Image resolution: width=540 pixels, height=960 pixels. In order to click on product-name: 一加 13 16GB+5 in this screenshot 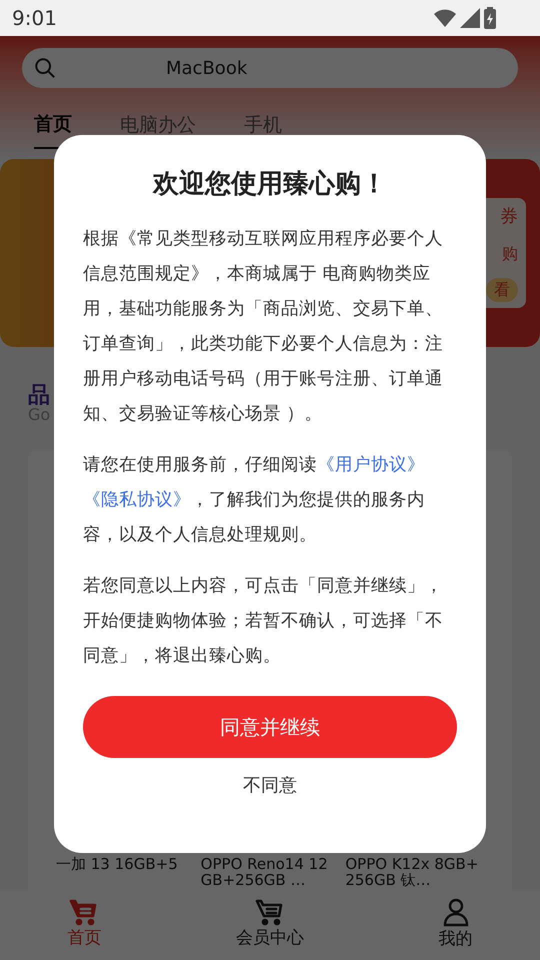, I will do `click(117, 864)`.